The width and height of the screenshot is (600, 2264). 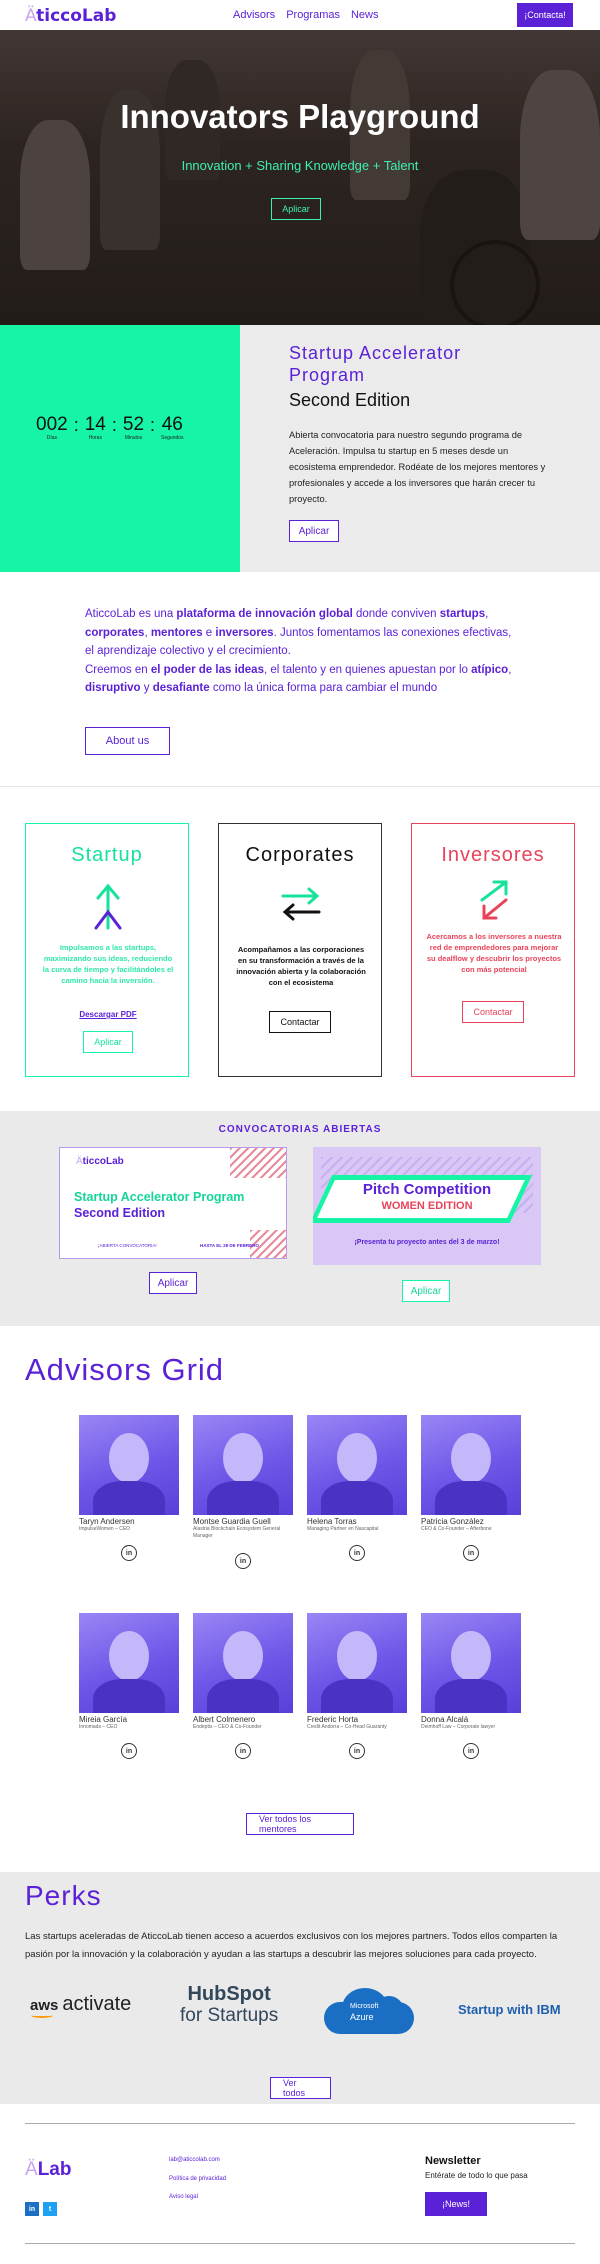 What do you see at coordinates (131, 614) in the screenshot?
I see `about-text-fragment: AticcoLab es una` at bounding box center [131, 614].